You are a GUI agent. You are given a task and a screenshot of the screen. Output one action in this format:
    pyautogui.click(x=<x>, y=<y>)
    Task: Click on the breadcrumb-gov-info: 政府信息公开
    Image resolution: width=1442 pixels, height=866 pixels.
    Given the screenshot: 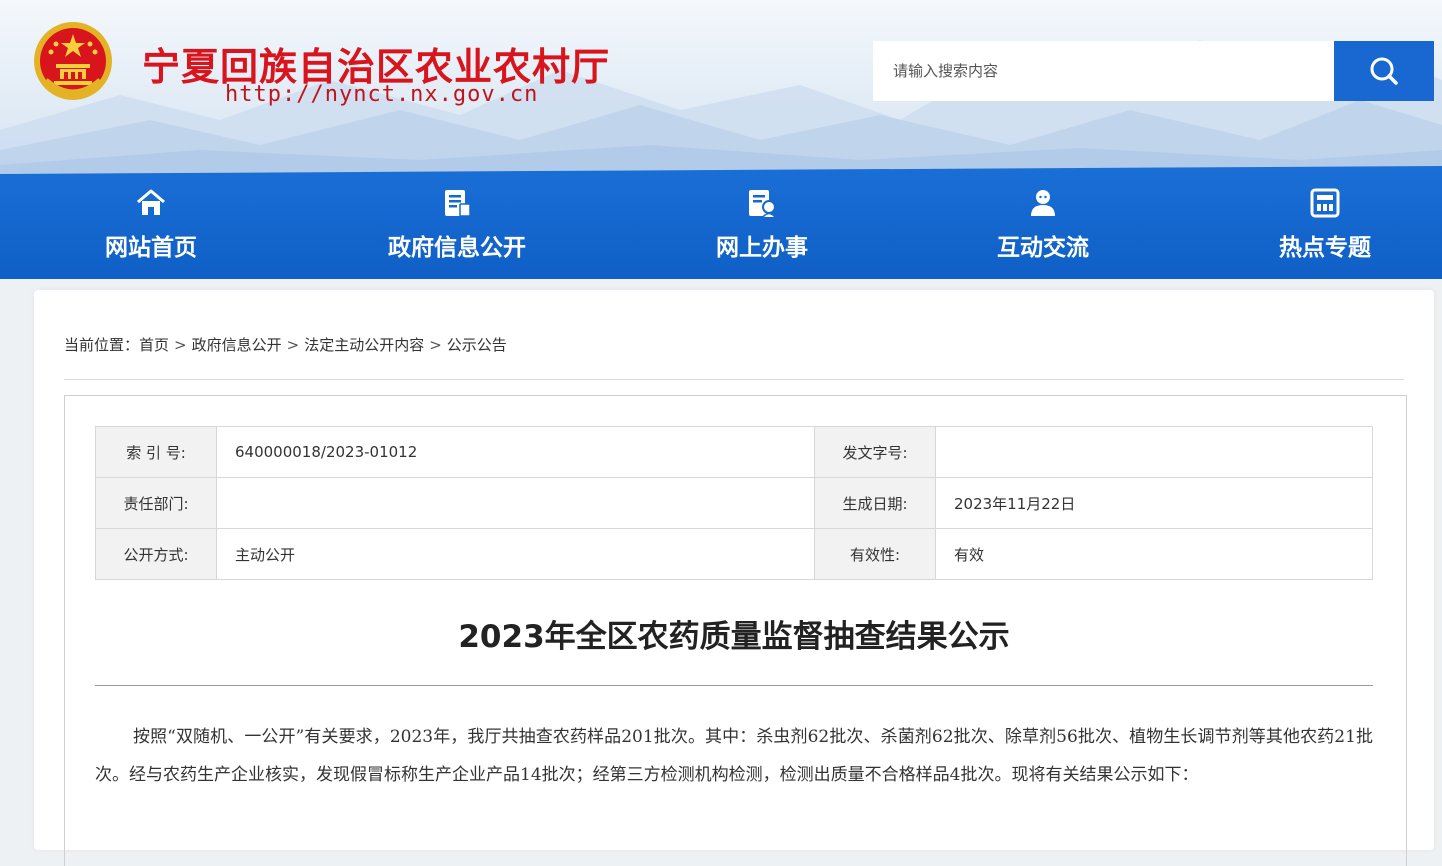 What is the action you would take?
    pyautogui.click(x=237, y=344)
    